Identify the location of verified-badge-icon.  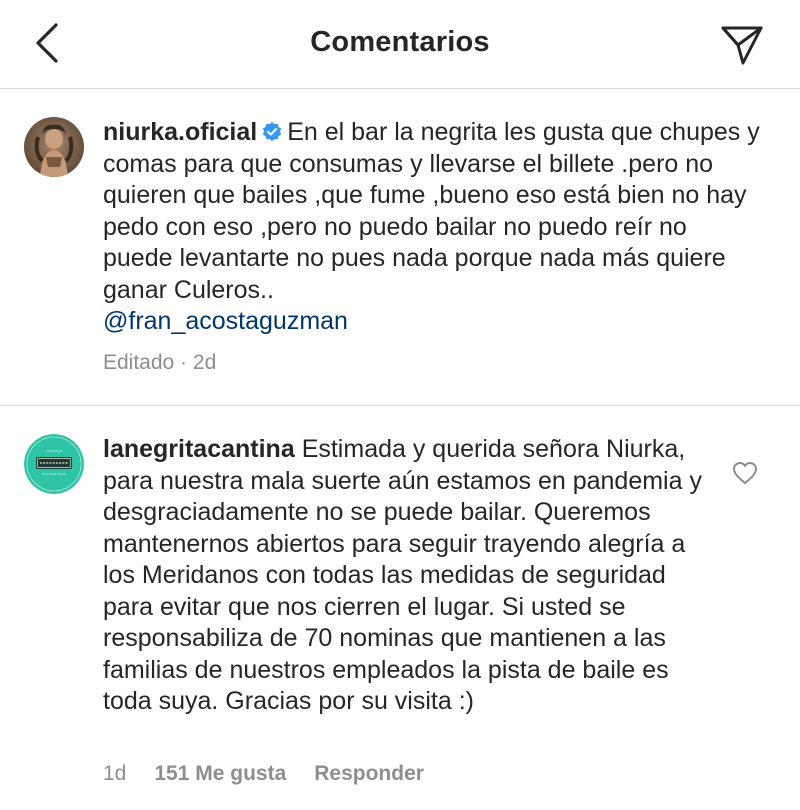
(272, 131).